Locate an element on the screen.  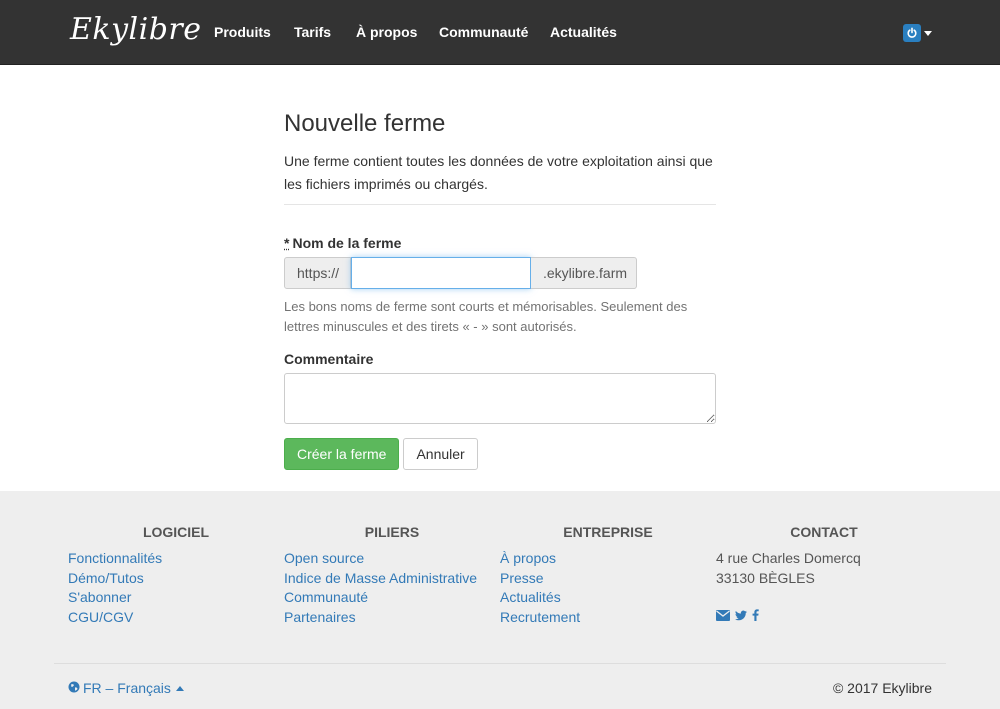
url-prefix-addon: https:// is located at coordinates (317, 273).